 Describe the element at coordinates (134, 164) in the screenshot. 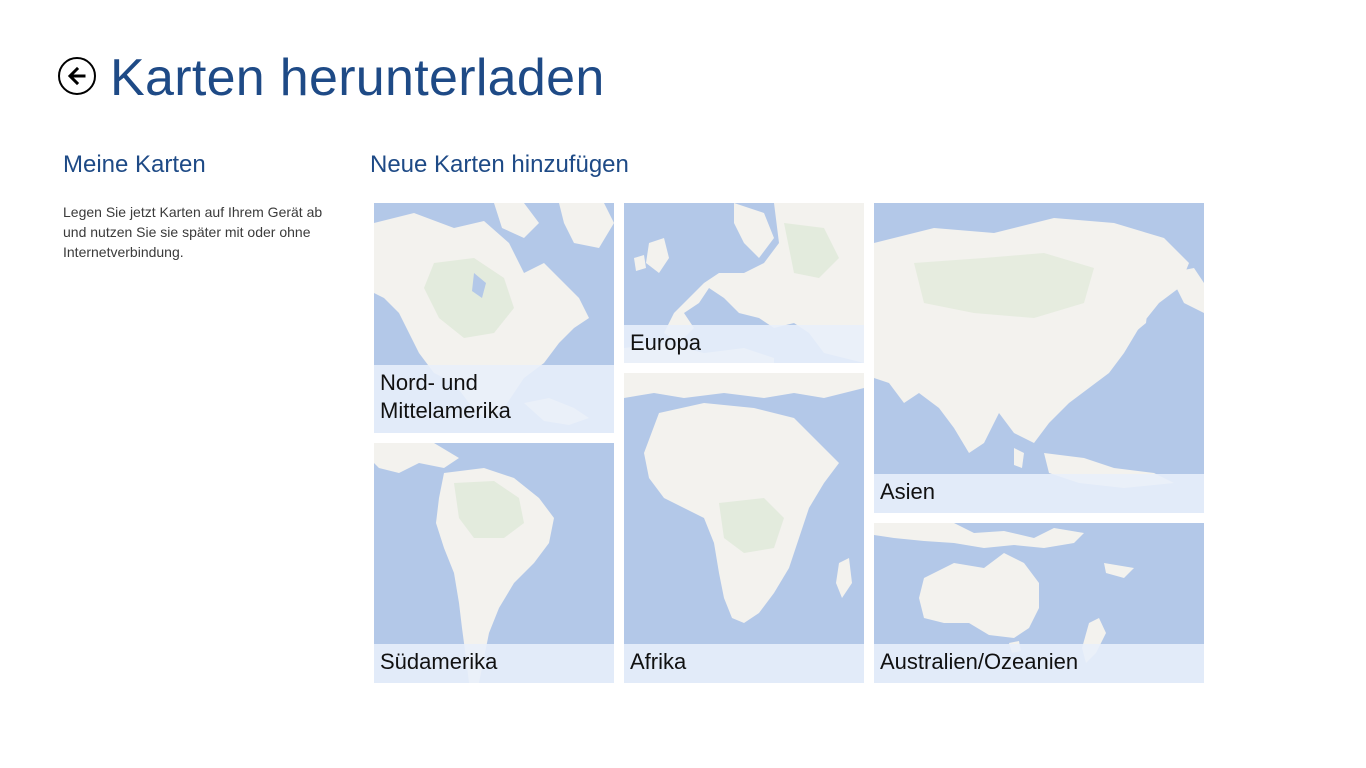

I see `my-maps-heading: Meine Karten` at that location.